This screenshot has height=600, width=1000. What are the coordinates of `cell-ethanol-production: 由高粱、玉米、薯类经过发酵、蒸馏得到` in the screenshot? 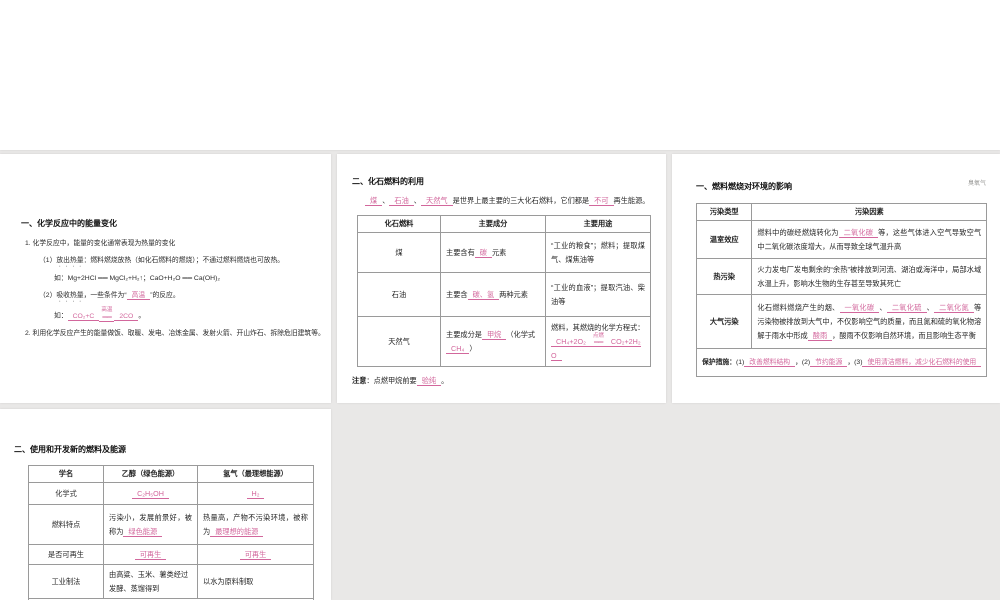 It's located at (150, 581).